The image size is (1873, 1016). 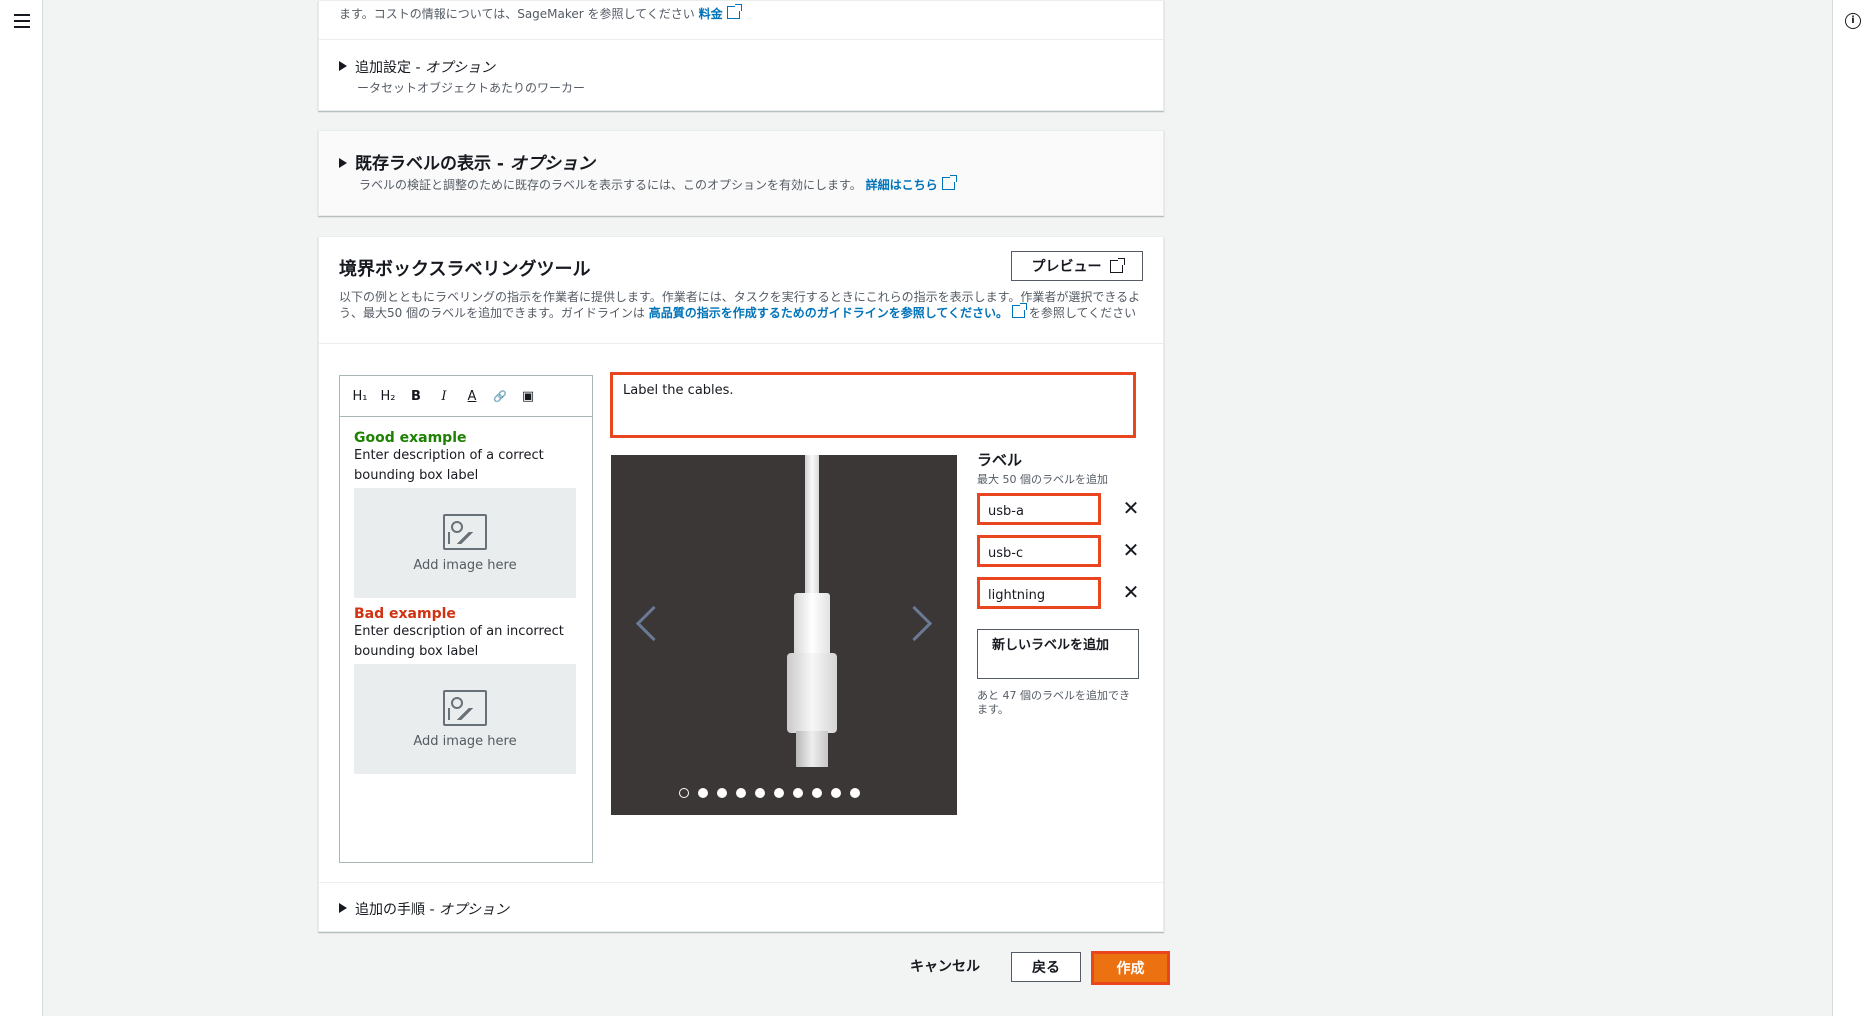 I want to click on label-row: usb-c ✕, so click(x=1059, y=555).